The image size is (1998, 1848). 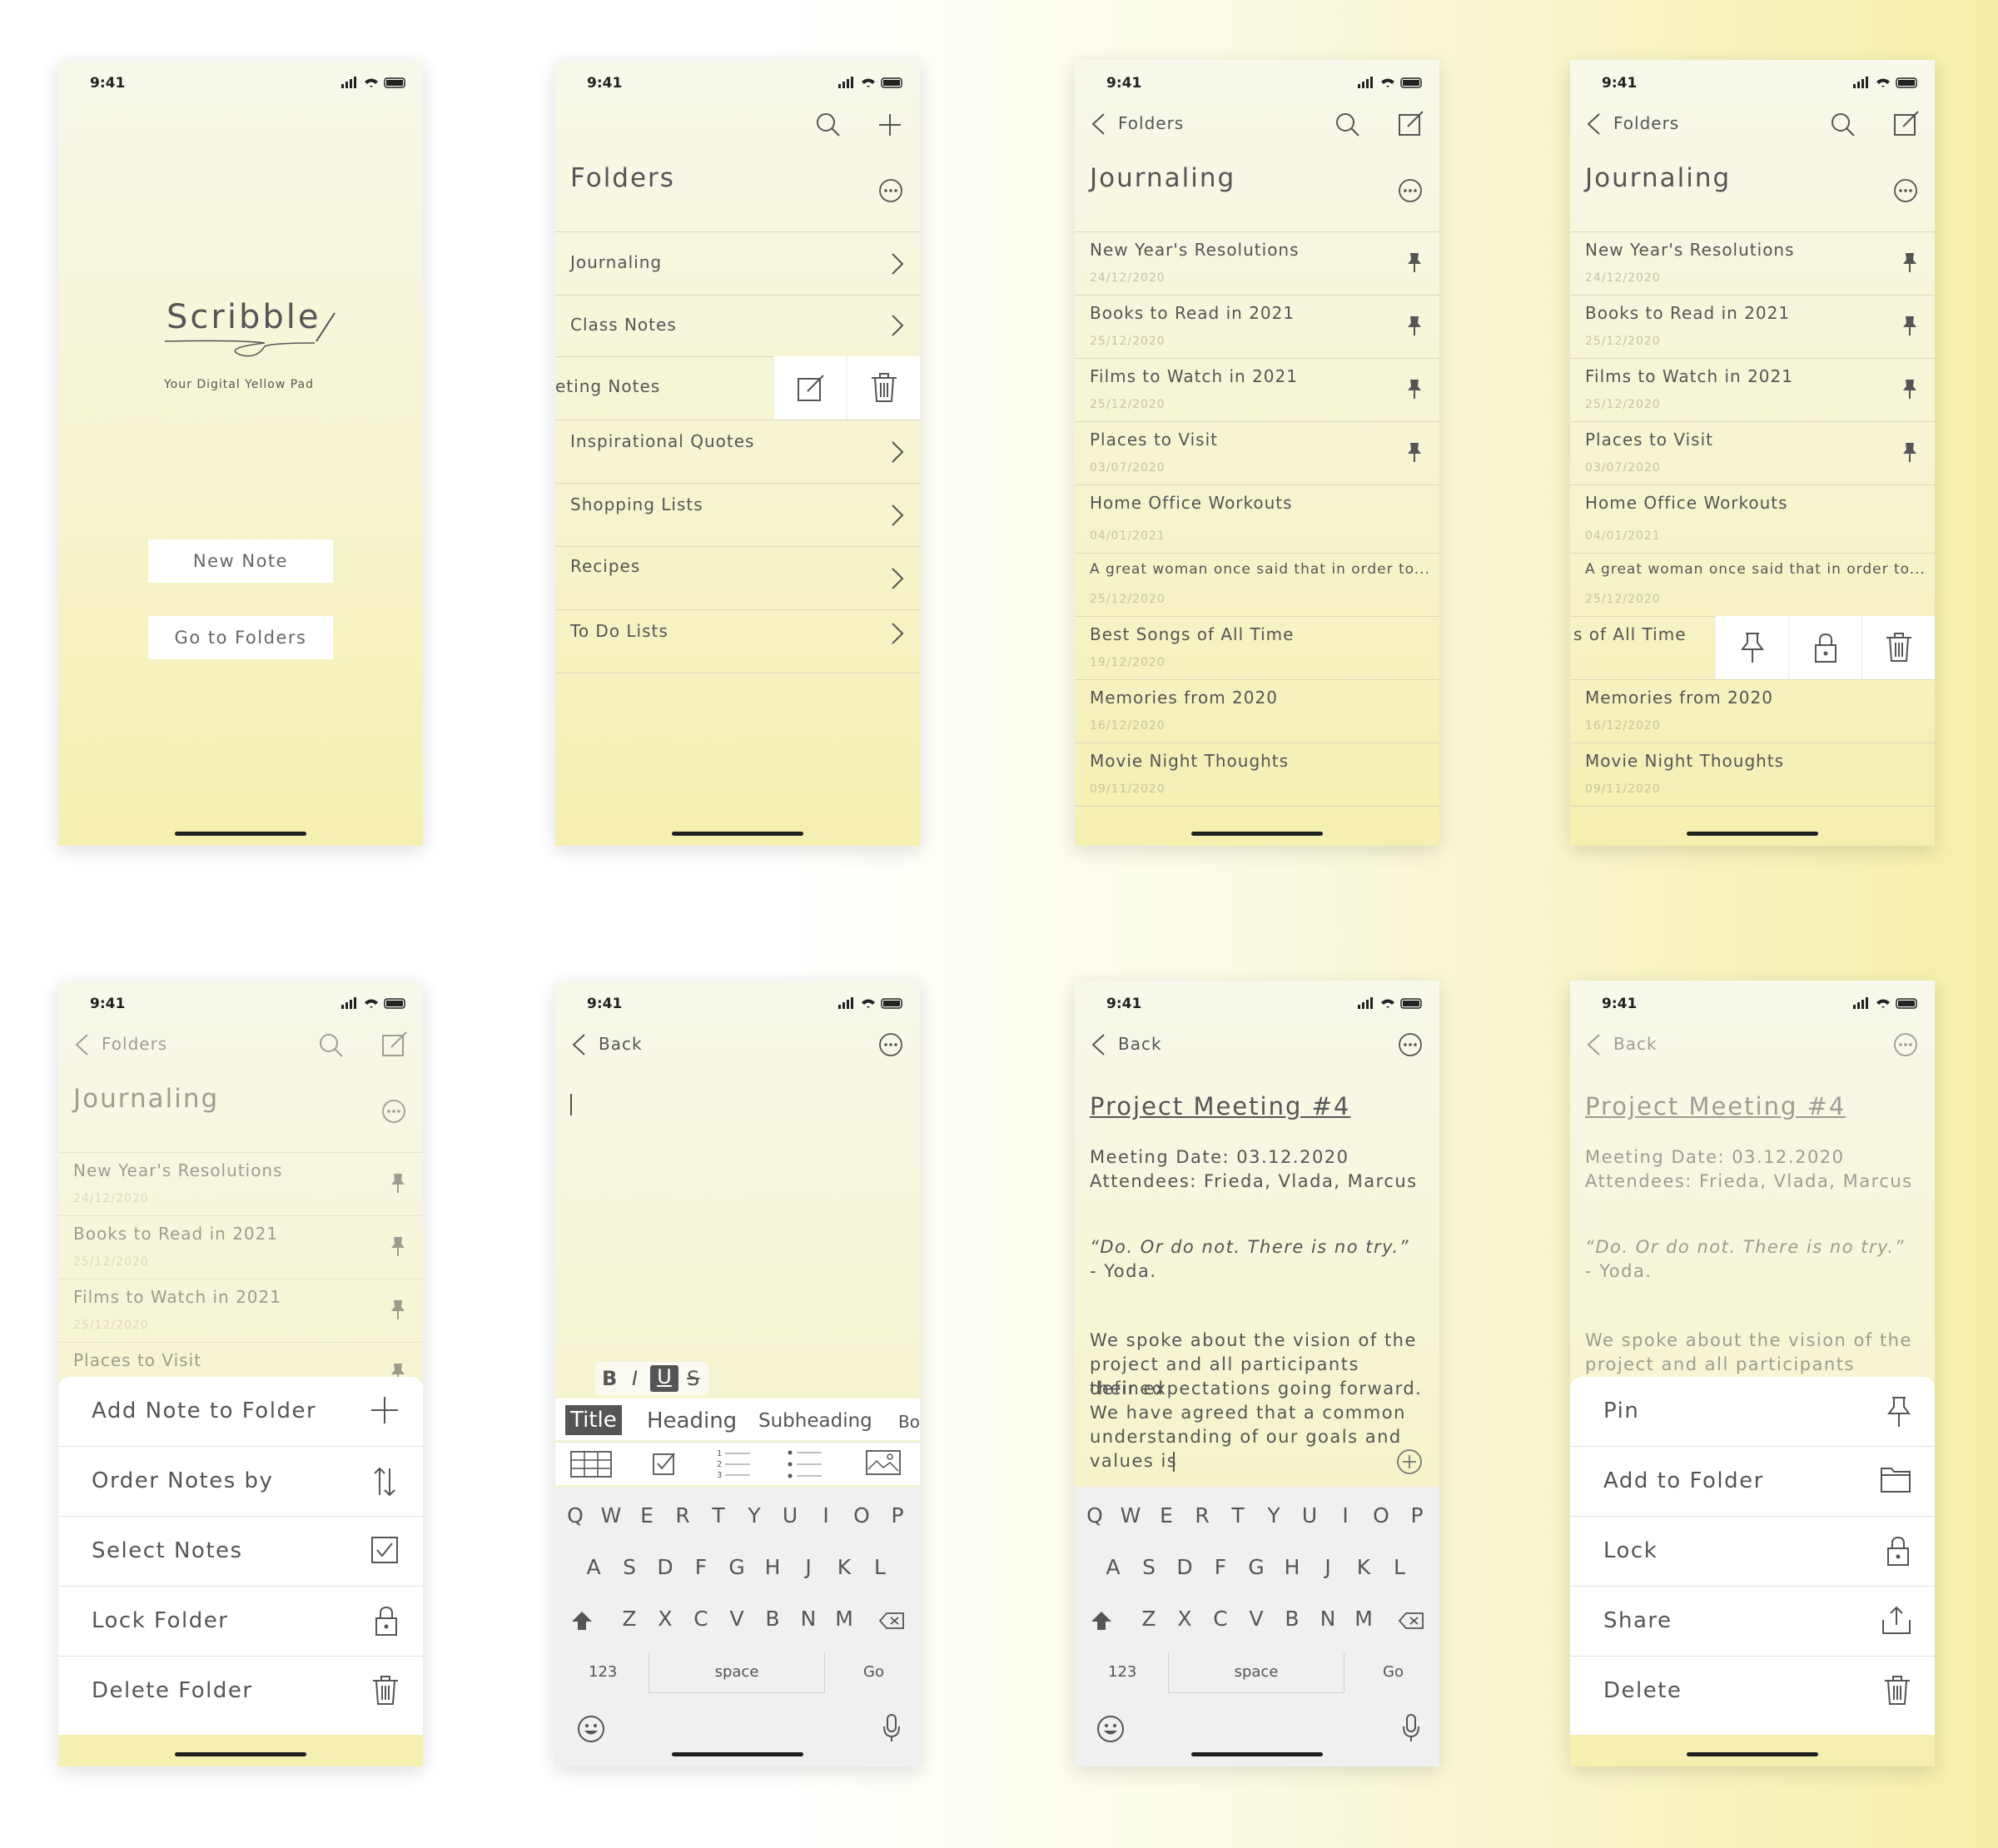 What do you see at coordinates (1399, 1567) in the screenshot?
I see `key: L` at bounding box center [1399, 1567].